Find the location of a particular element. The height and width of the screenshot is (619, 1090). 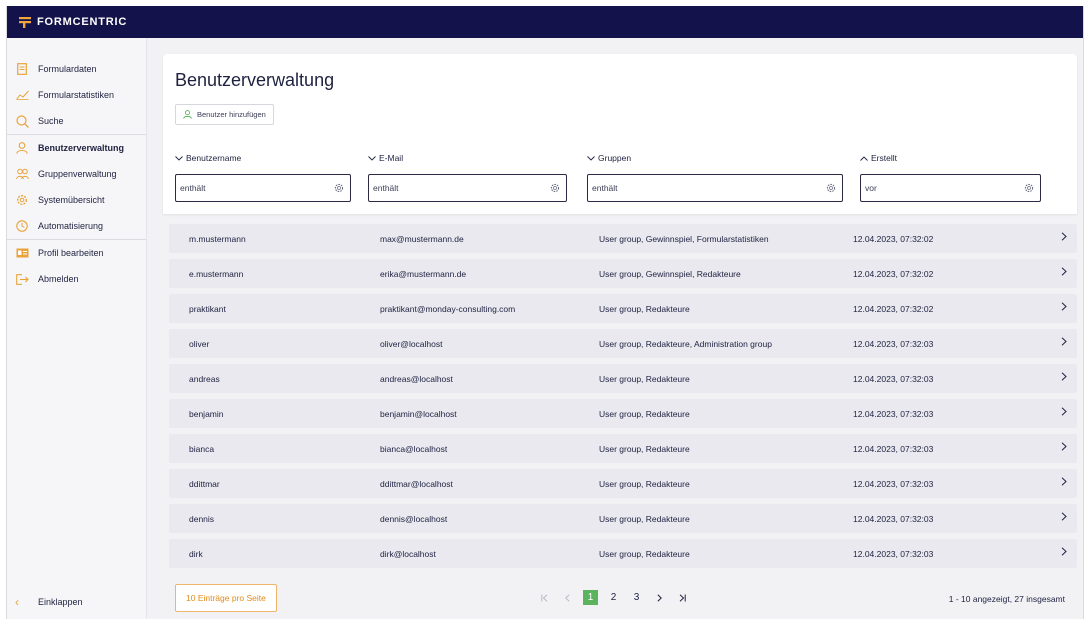

sidebar-item-gruppenverwaltung: Gruppenverwaltung is located at coordinates (76, 174).